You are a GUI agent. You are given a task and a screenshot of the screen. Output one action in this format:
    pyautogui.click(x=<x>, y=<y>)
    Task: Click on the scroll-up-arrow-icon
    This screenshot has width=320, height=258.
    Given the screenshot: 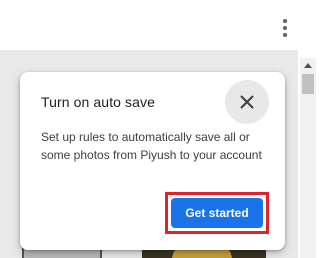 What is the action you would take?
    pyautogui.click(x=308, y=65)
    